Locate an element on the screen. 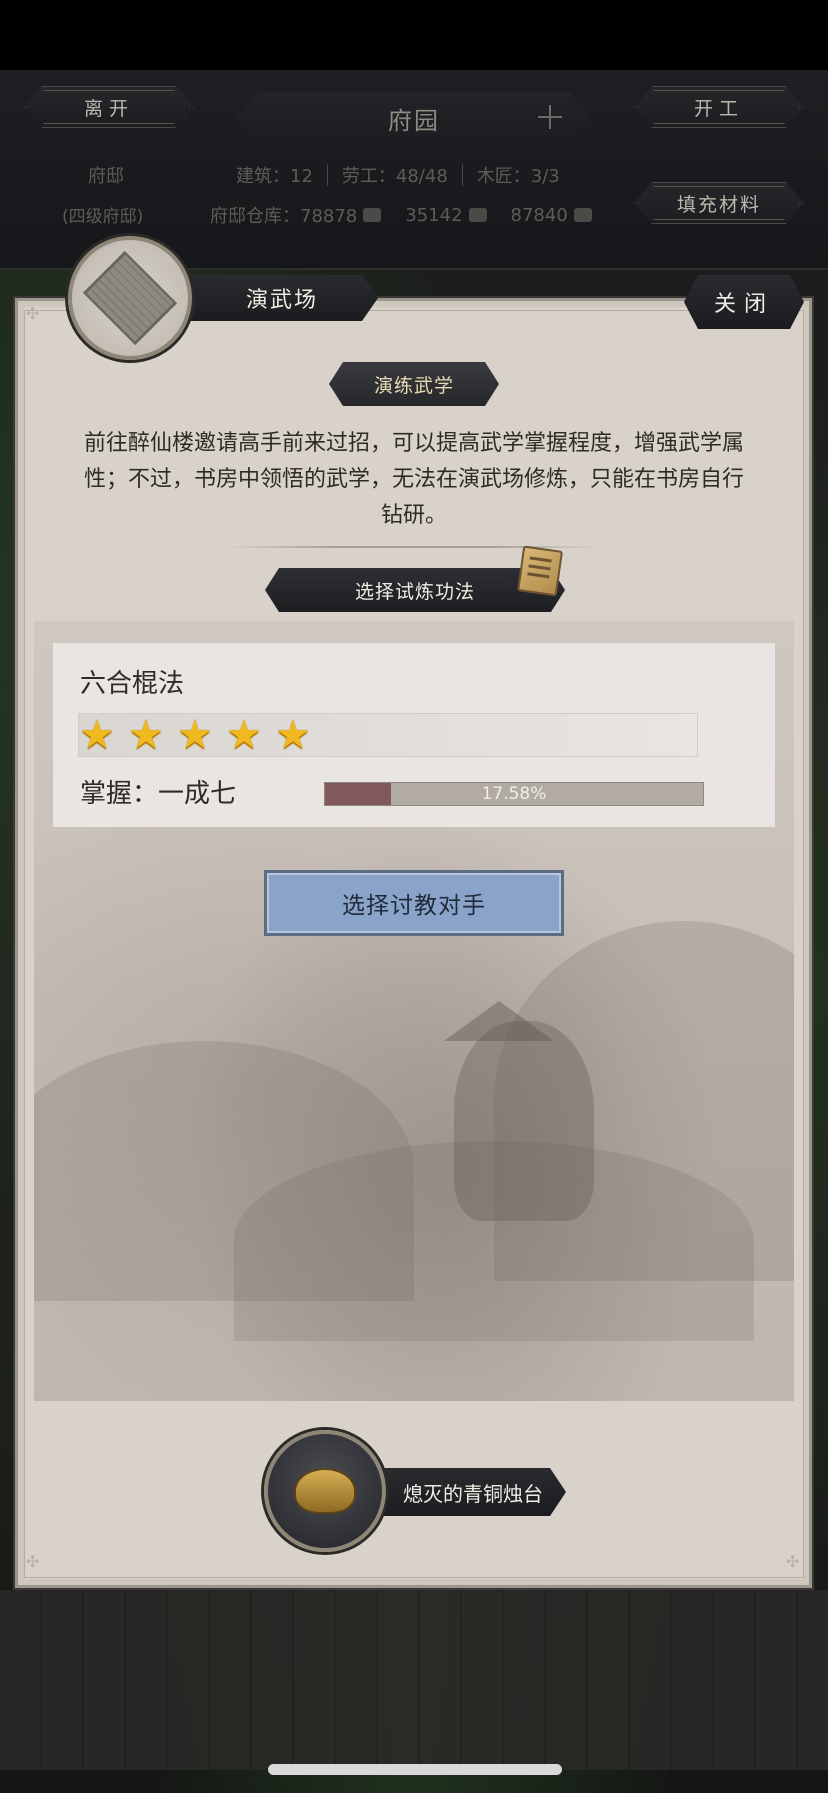 This screenshot has width=828, height=1793. building-avatar is located at coordinates (130, 298).